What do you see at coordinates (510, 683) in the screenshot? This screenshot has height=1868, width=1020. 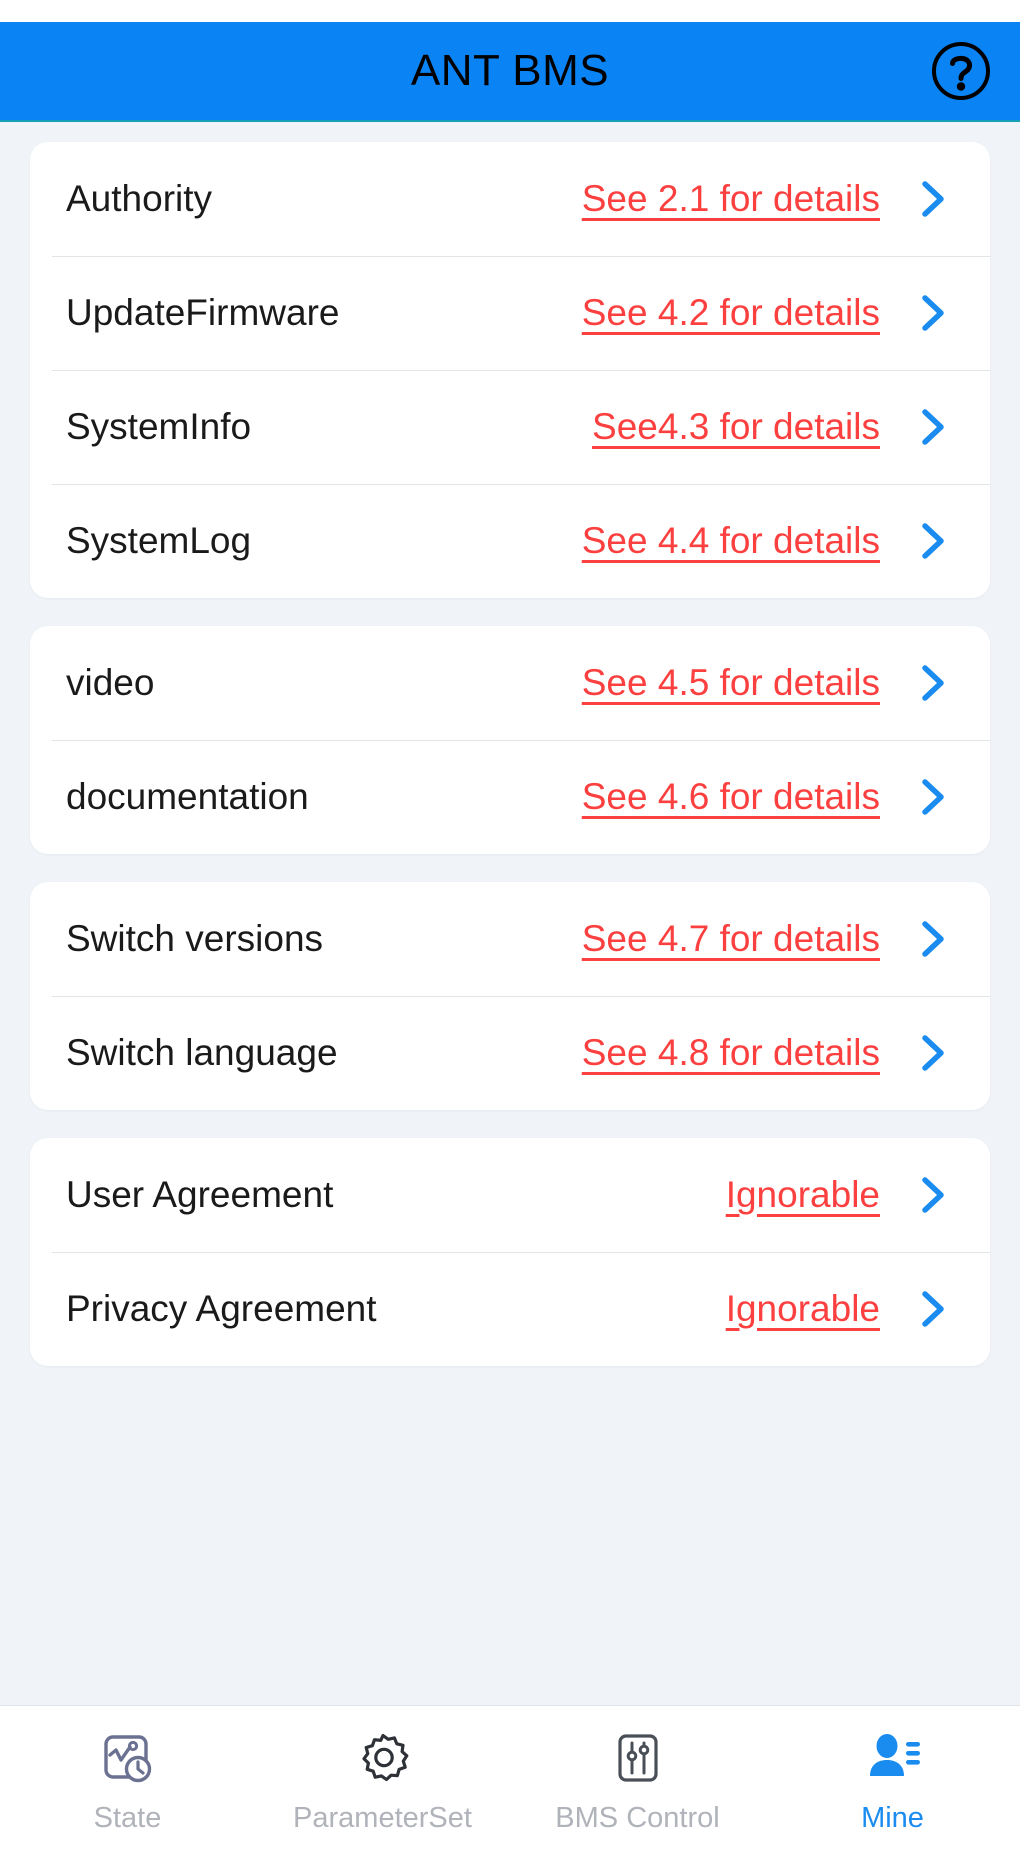 I see `list-item-video: video See 4.5 for details` at bounding box center [510, 683].